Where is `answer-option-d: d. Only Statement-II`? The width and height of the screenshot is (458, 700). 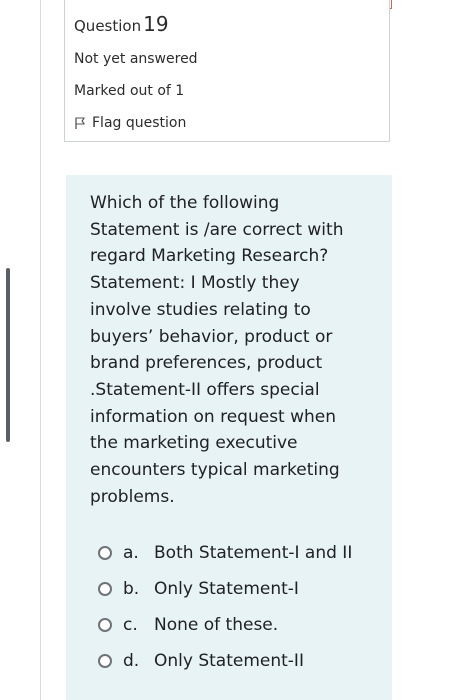
answer-option-d: d. Only Statement-II is located at coordinates (243, 661).